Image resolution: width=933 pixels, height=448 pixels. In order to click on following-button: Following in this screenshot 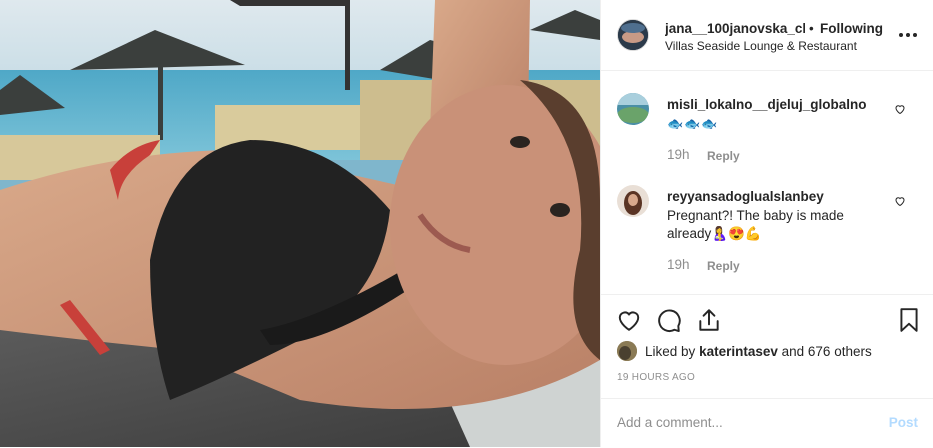, I will do `click(851, 28)`.